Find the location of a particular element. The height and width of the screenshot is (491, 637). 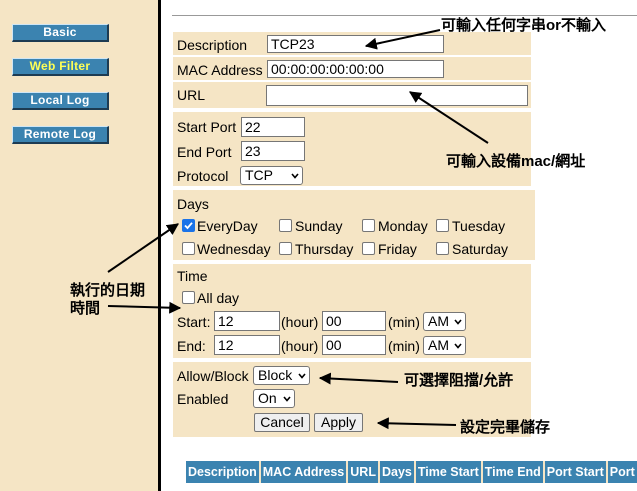

annotation-save: 設定完畢儲存 is located at coordinates (505, 427).